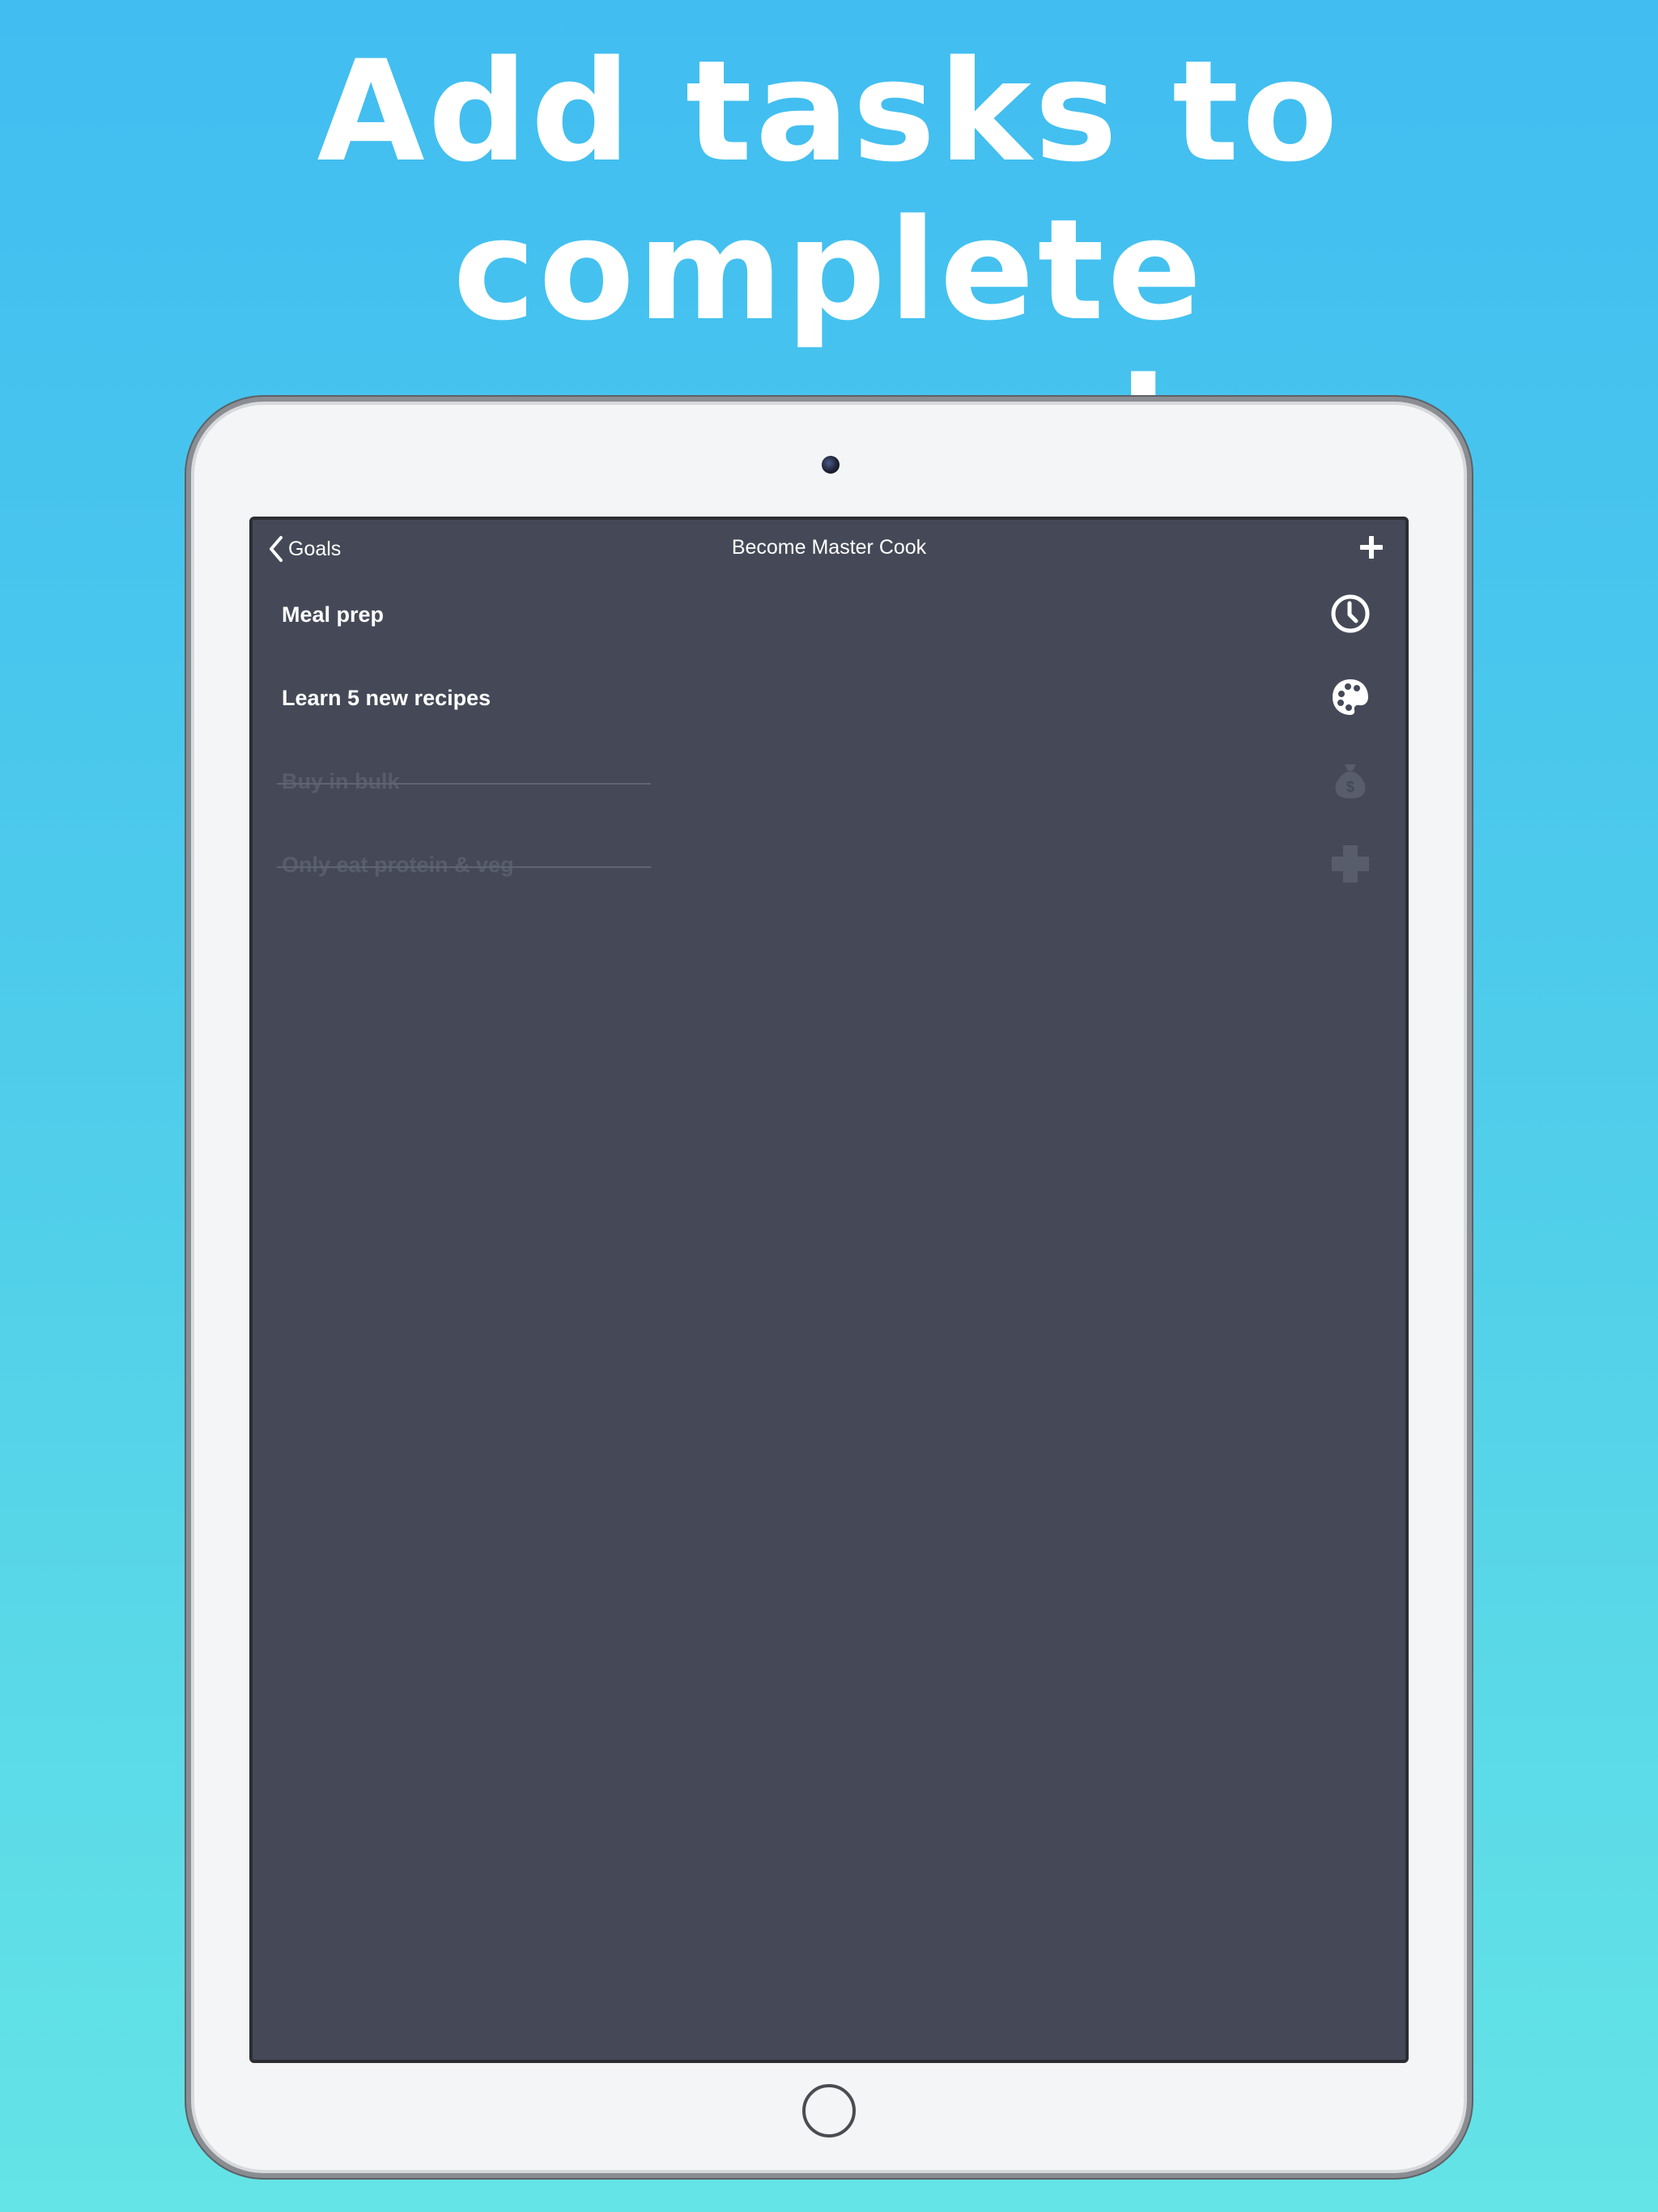 This screenshot has width=1658, height=2212. I want to click on task-row-completed: Only eat protein & veg, so click(829, 879).